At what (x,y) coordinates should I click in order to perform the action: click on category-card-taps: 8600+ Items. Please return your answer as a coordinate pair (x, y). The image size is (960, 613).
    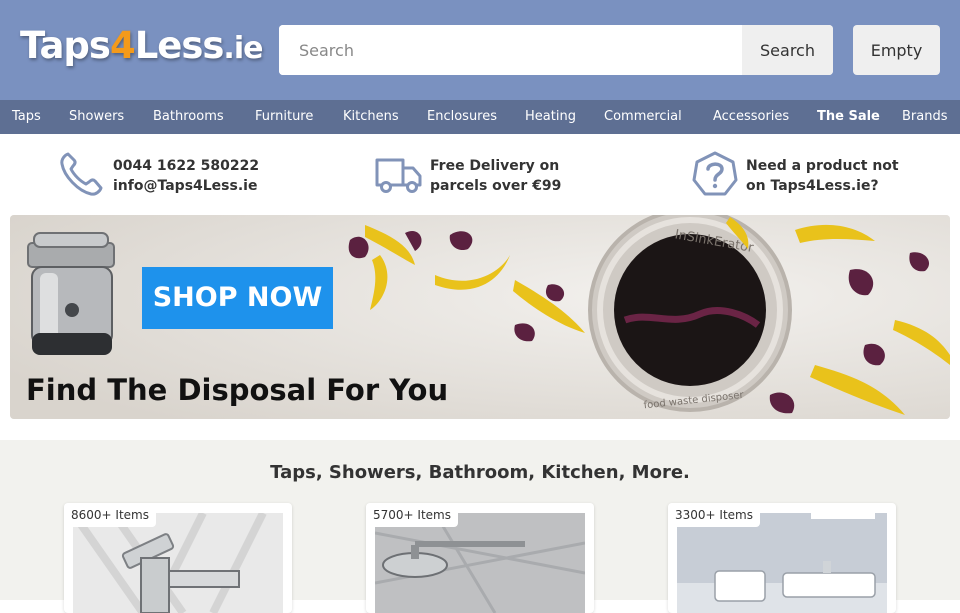
    Looking at the image, I should click on (178, 558).